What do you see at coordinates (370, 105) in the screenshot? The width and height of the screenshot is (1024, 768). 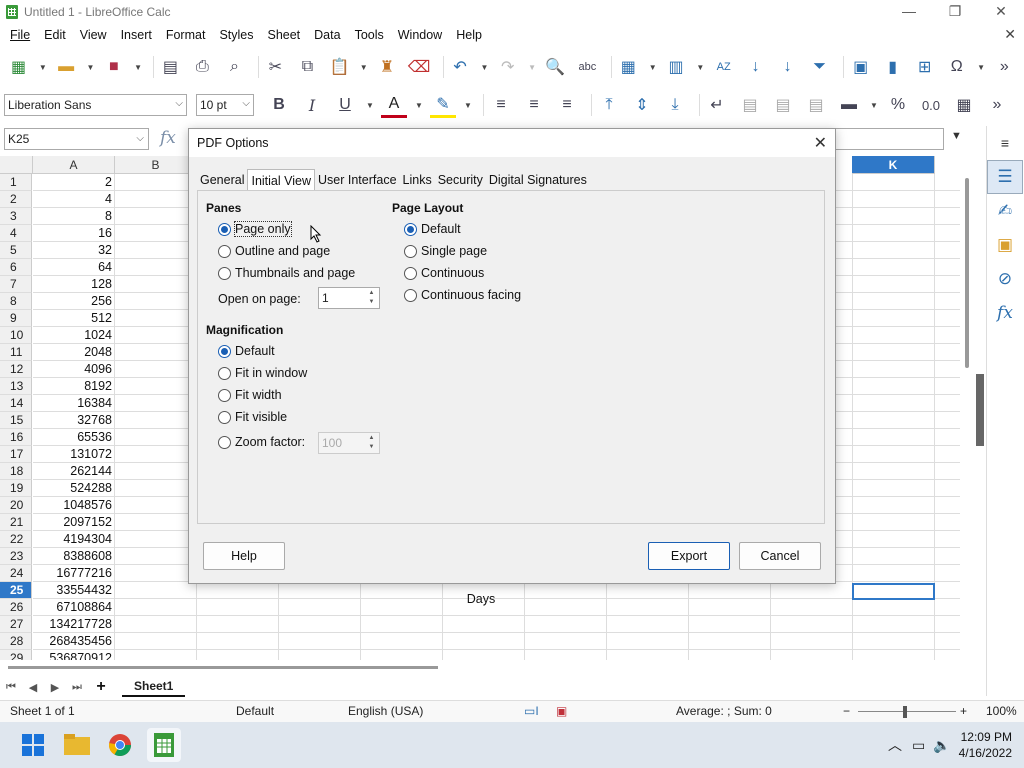 I see `underline-dropdown-icon: ▼` at bounding box center [370, 105].